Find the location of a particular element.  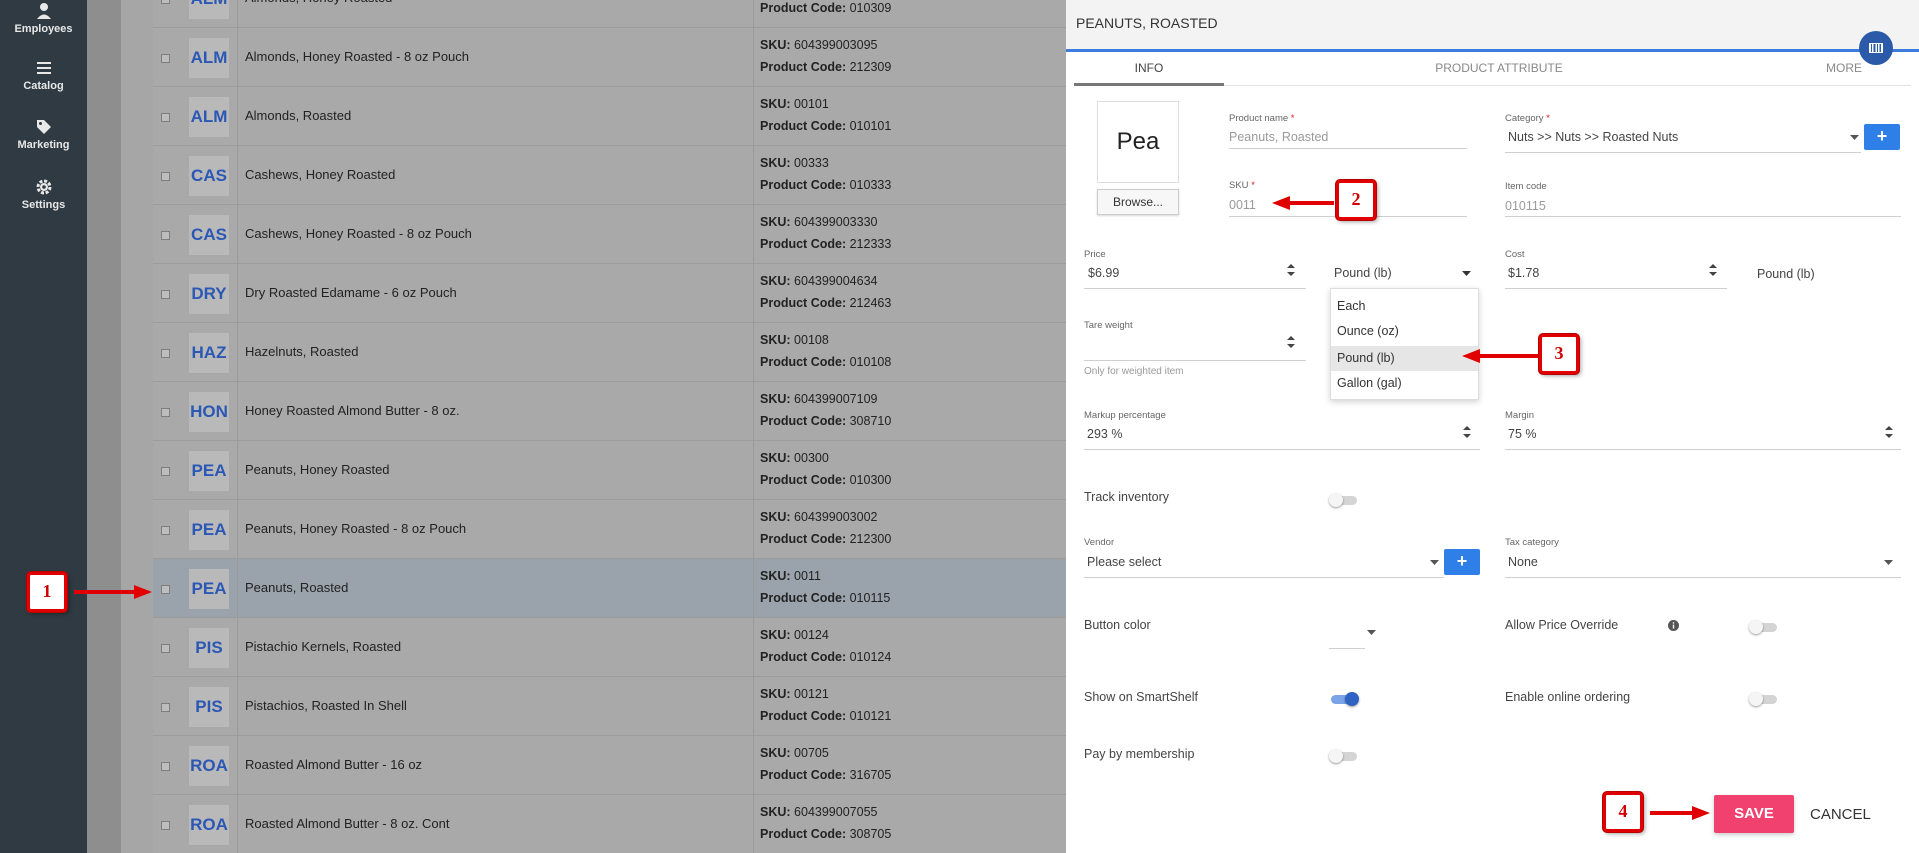

track-inventory-toggle is located at coordinates (1344, 500).